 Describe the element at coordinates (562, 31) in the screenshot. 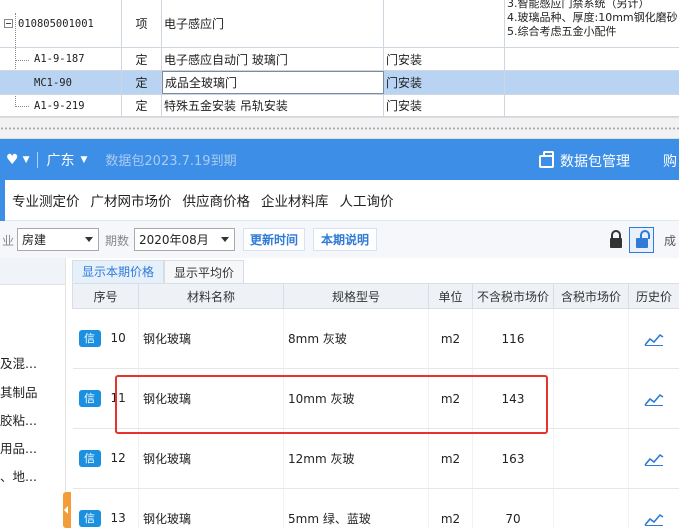

I see `feature-line: 5.综合考虑五金小配件` at that location.